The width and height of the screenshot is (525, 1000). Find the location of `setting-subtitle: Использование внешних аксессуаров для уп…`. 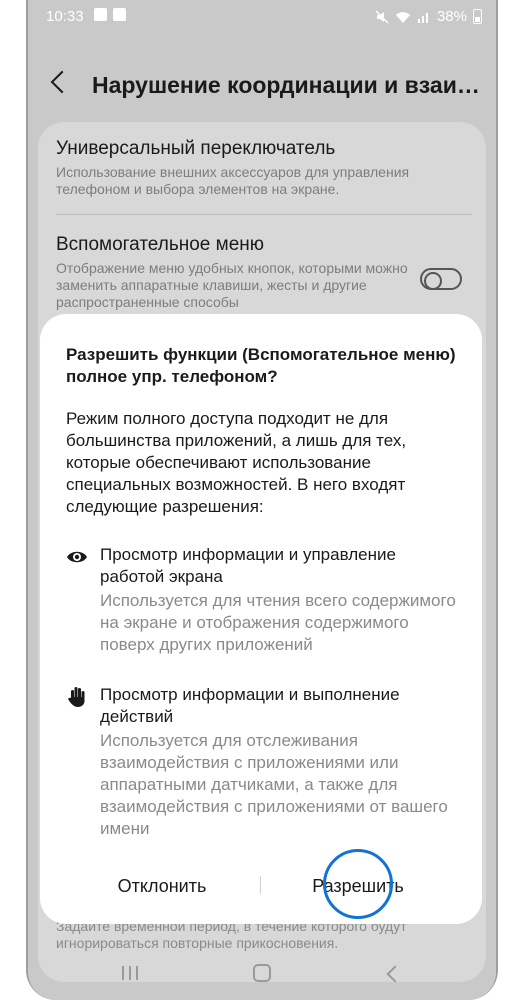

setting-subtitle: Использование внешних аксессуаров для уп… is located at coordinates (233, 180).